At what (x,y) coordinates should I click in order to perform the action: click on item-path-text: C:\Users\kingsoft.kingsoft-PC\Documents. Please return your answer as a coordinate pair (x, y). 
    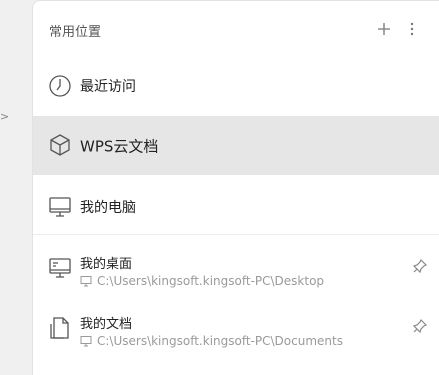
    Looking at the image, I should click on (220, 341).